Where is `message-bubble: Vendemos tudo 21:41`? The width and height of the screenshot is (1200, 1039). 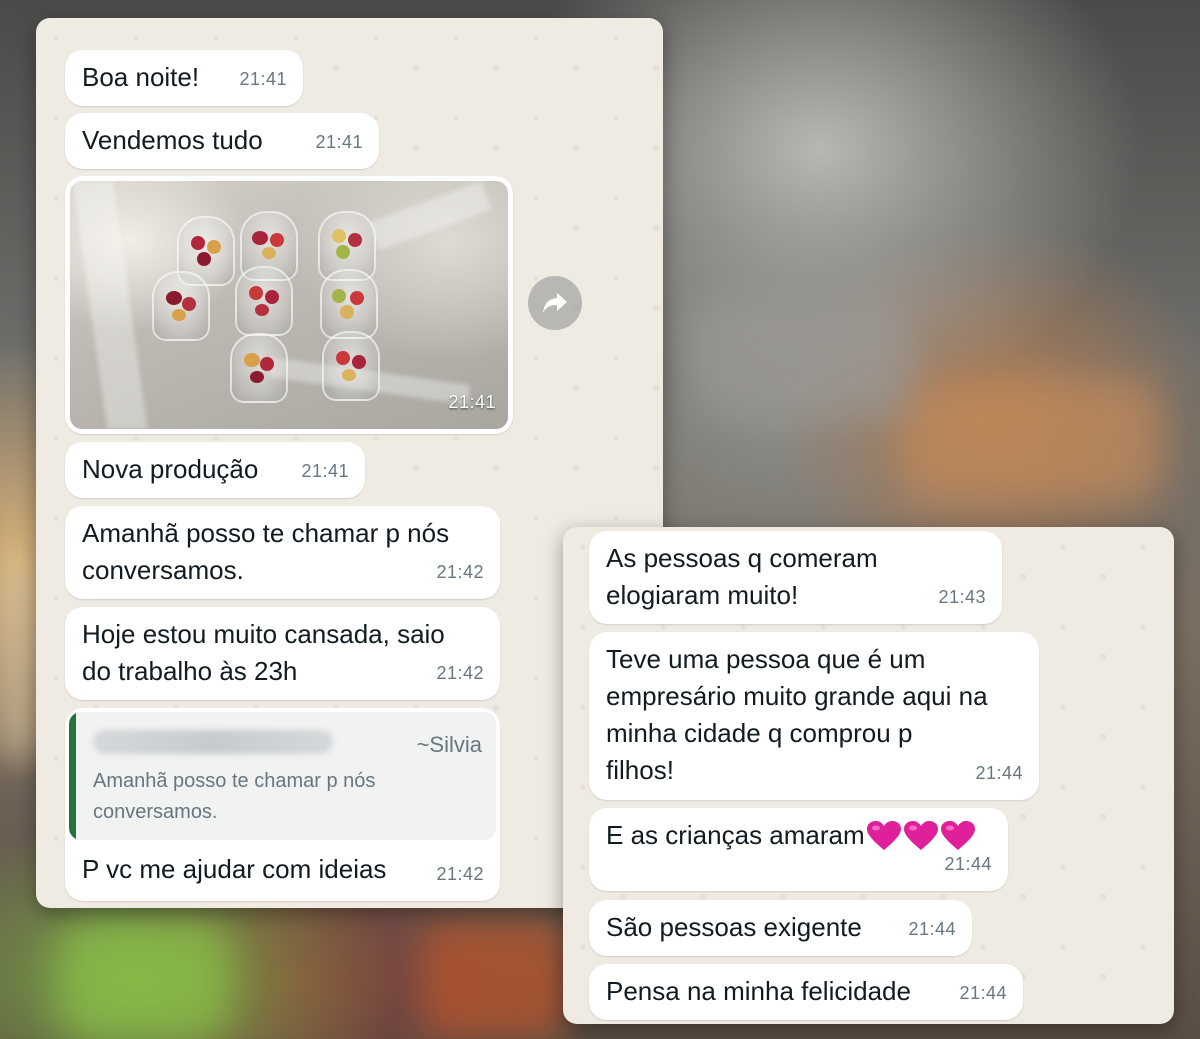
message-bubble: Vendemos tudo 21:41 is located at coordinates (222, 141).